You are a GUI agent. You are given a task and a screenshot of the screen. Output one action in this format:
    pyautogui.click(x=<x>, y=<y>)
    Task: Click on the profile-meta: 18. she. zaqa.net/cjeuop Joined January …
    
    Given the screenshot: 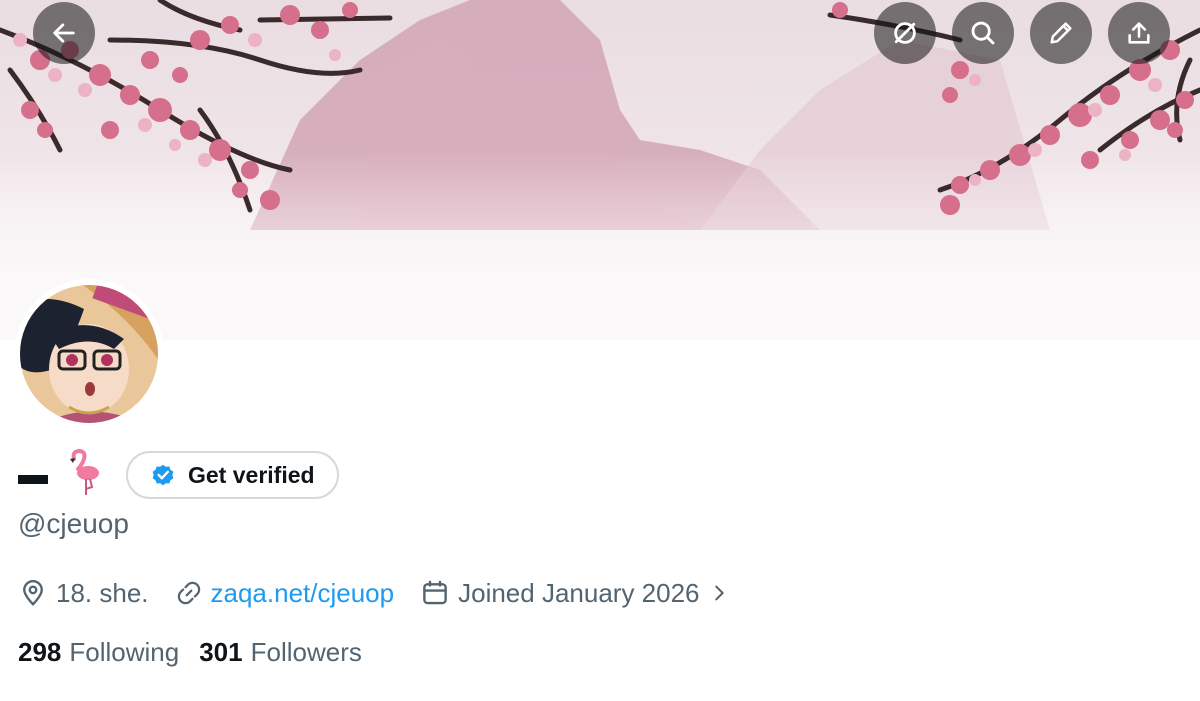 What is the action you would take?
    pyautogui.click(x=391, y=593)
    